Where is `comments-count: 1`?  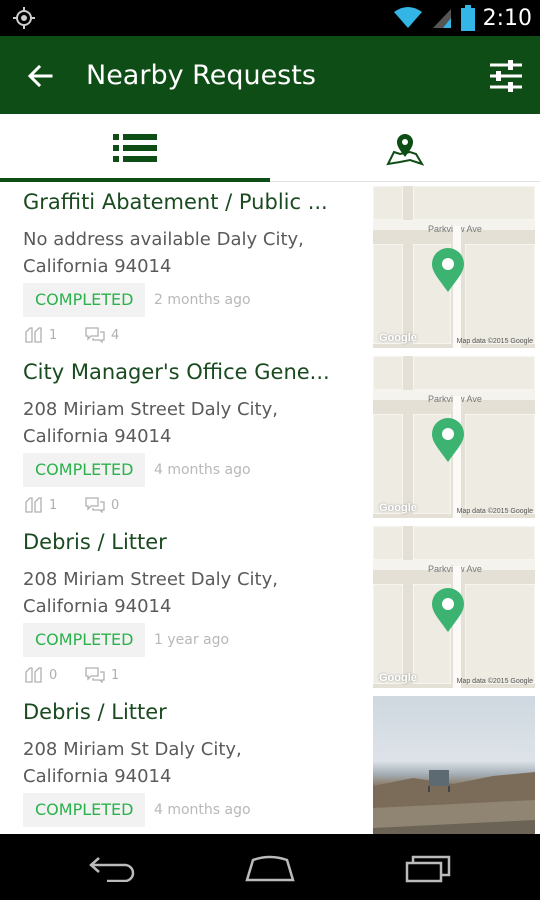 comments-count: 1 is located at coordinates (102, 675).